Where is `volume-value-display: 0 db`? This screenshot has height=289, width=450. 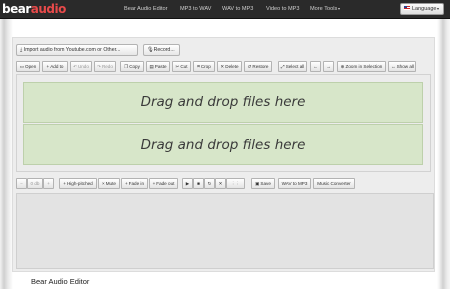 volume-value-display: 0 db is located at coordinates (35, 183).